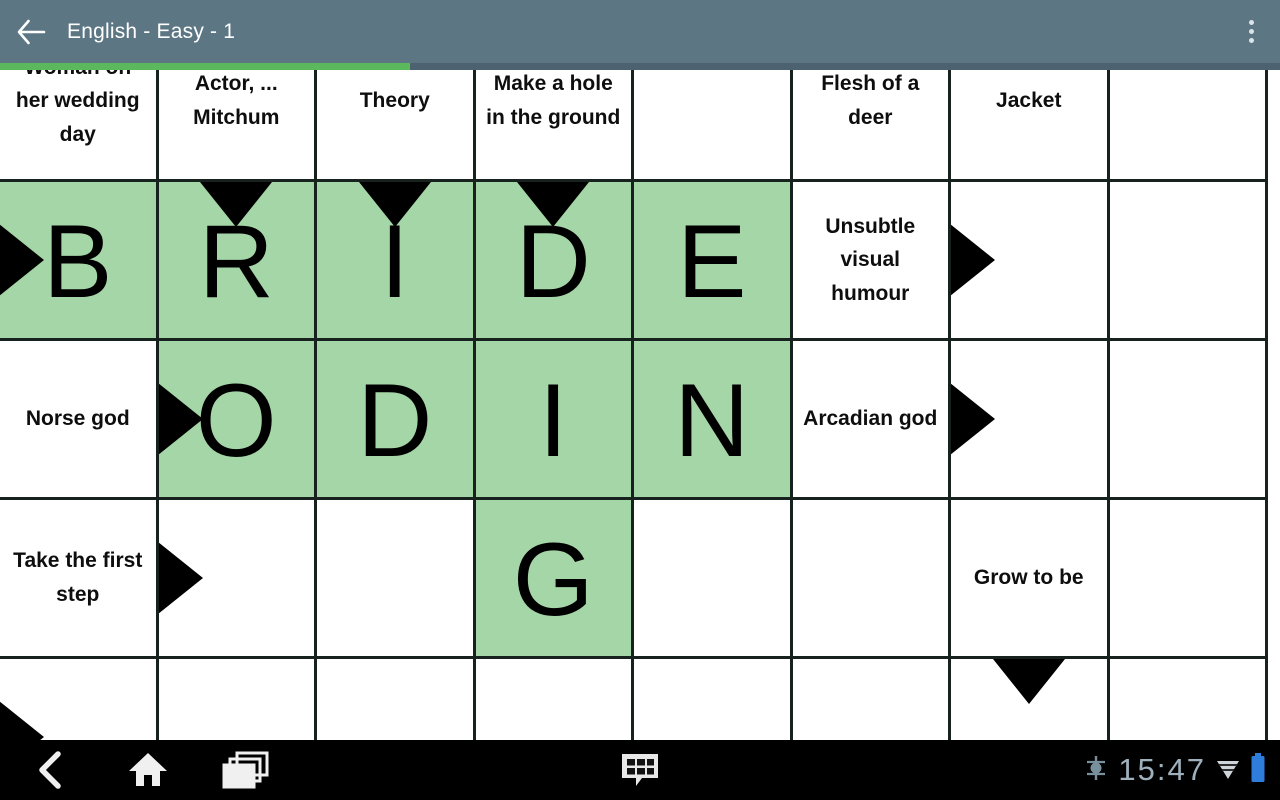 This screenshot has height=800, width=1280. Describe the element at coordinates (1162, 769) in the screenshot. I see `status-clock: 15:47` at that location.